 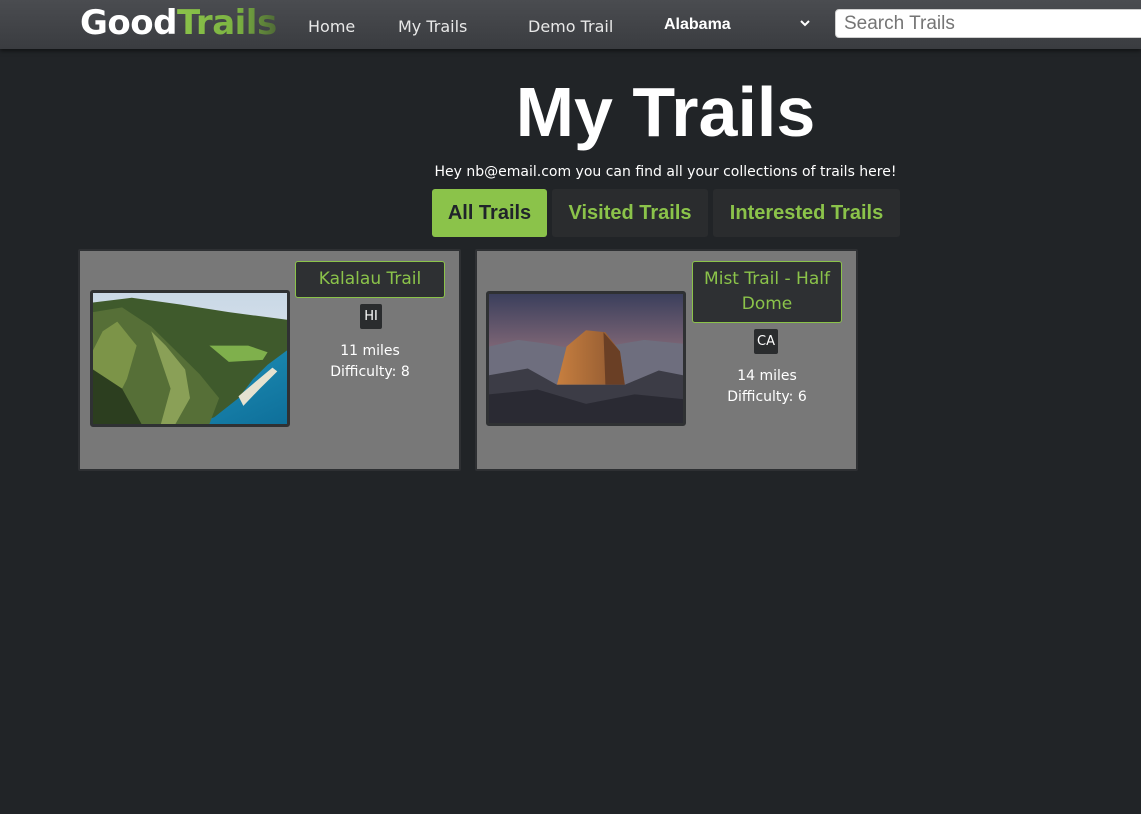 I want to click on trail-name-button: Kalalau Trail, so click(x=370, y=279).